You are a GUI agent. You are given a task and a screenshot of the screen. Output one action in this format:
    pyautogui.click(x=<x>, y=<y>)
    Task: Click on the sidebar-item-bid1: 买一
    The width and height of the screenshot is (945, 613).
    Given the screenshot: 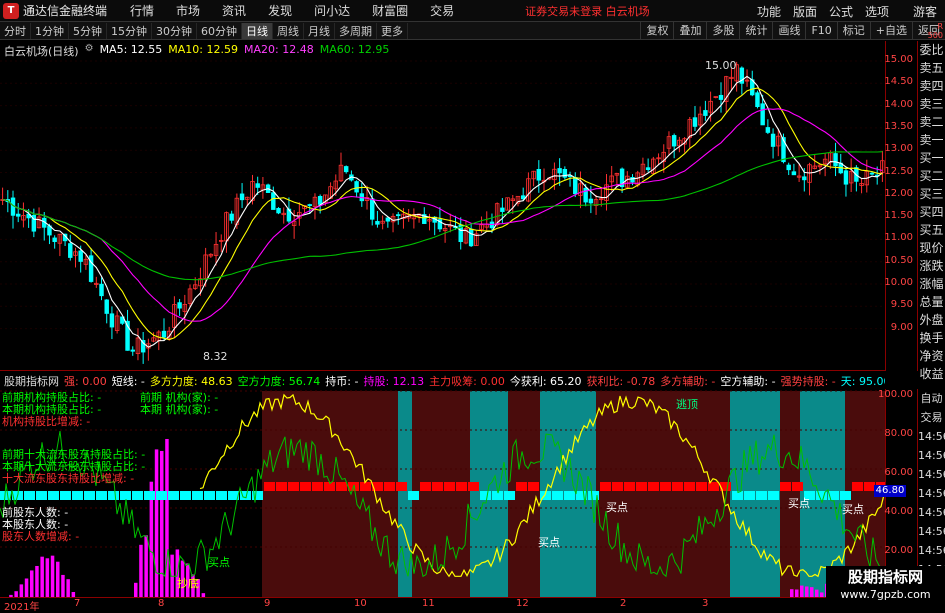 What is the action you would take?
    pyautogui.click(x=931, y=158)
    